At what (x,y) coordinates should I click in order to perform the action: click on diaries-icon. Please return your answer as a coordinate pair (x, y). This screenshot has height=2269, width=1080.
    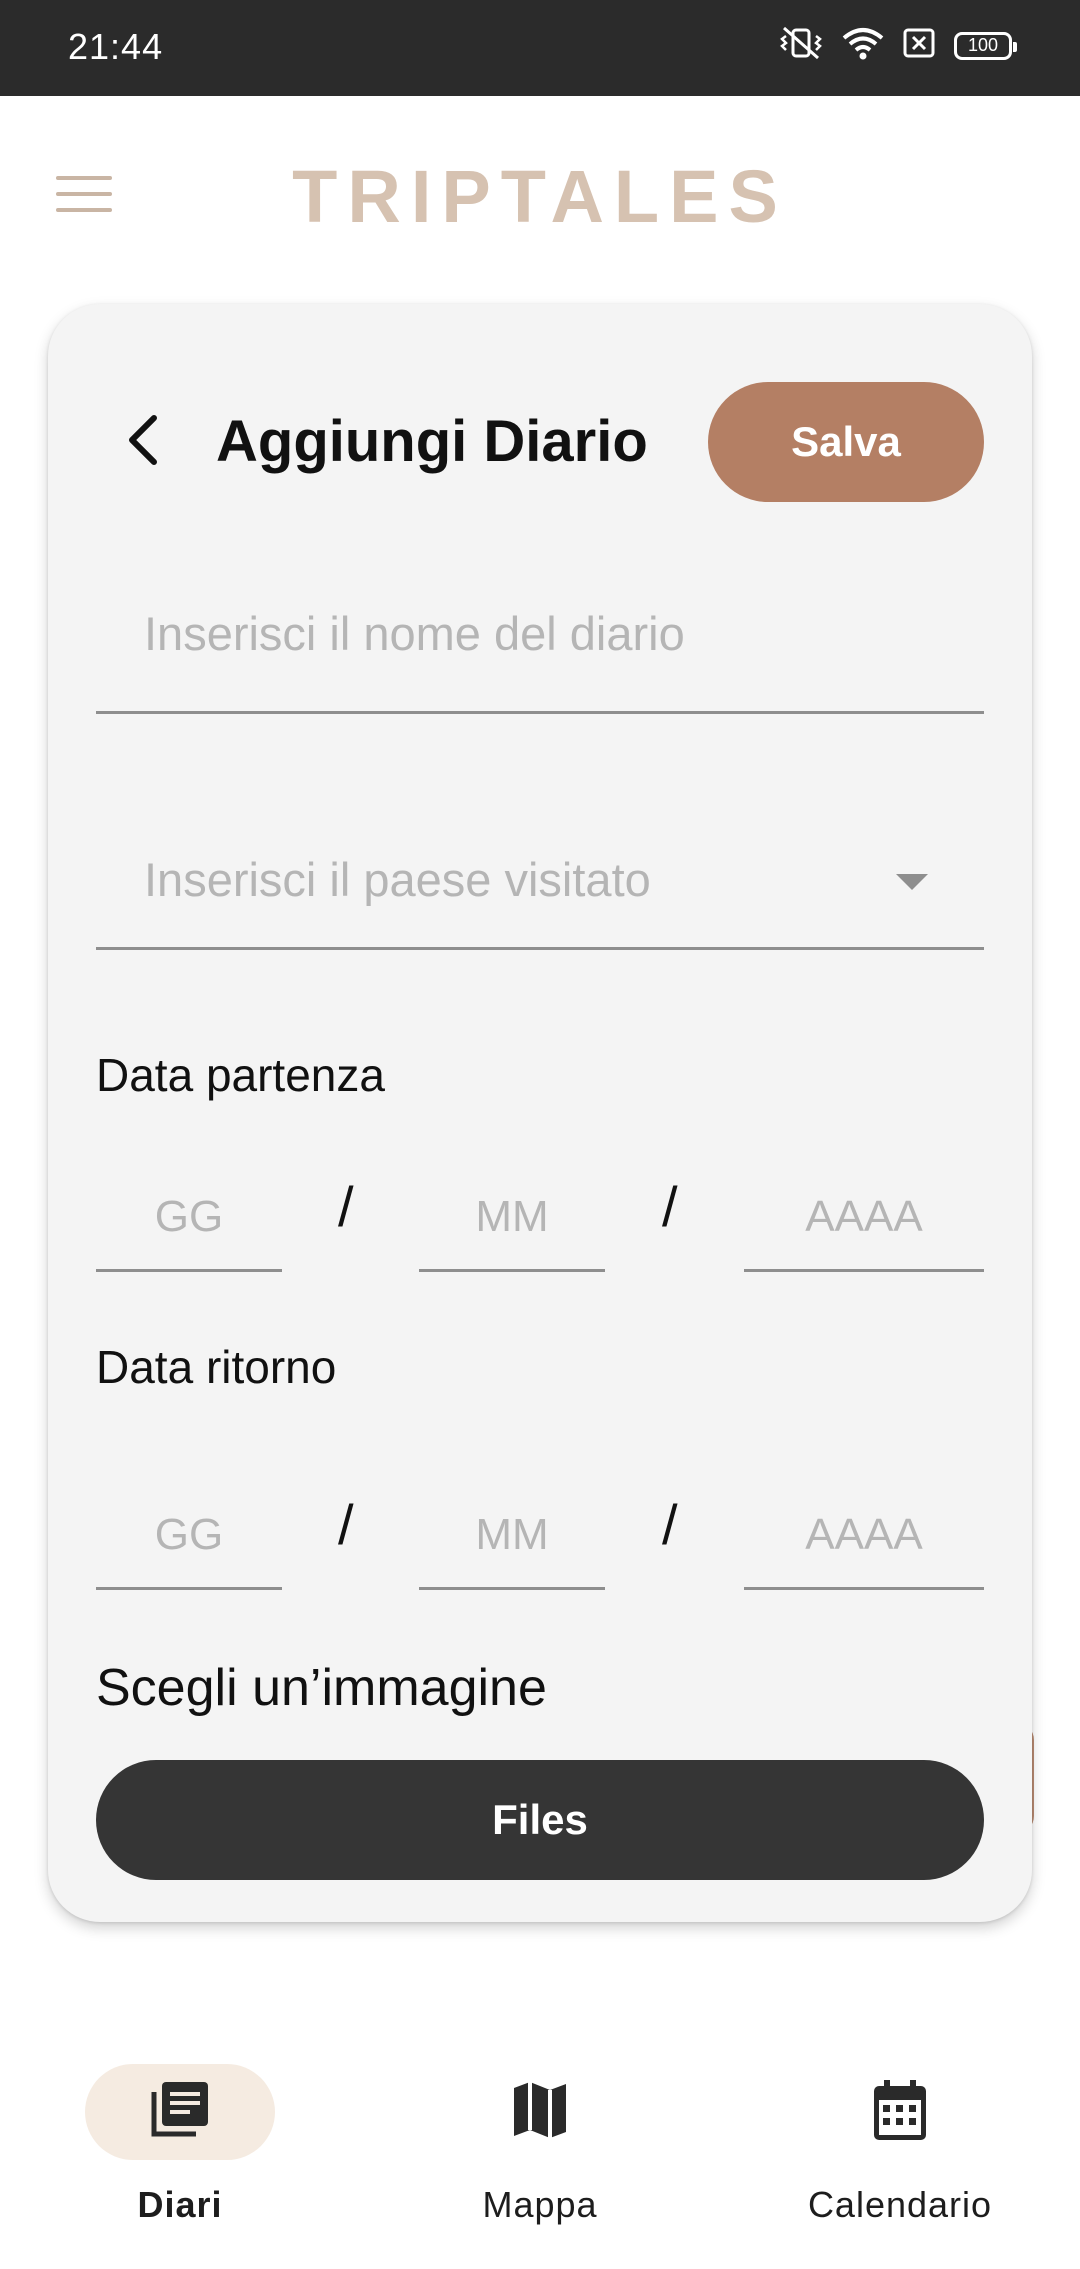
    Looking at the image, I should click on (180, 2112).